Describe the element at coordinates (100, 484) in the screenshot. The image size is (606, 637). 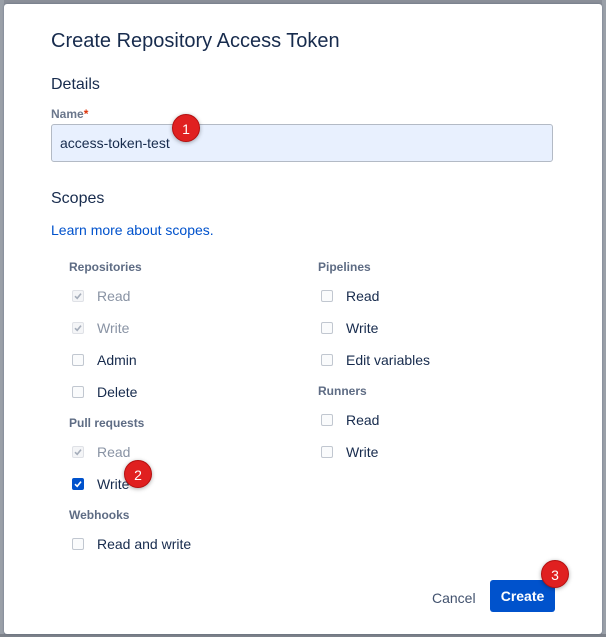
I see `pull-requests-write-checkbox: Write` at that location.